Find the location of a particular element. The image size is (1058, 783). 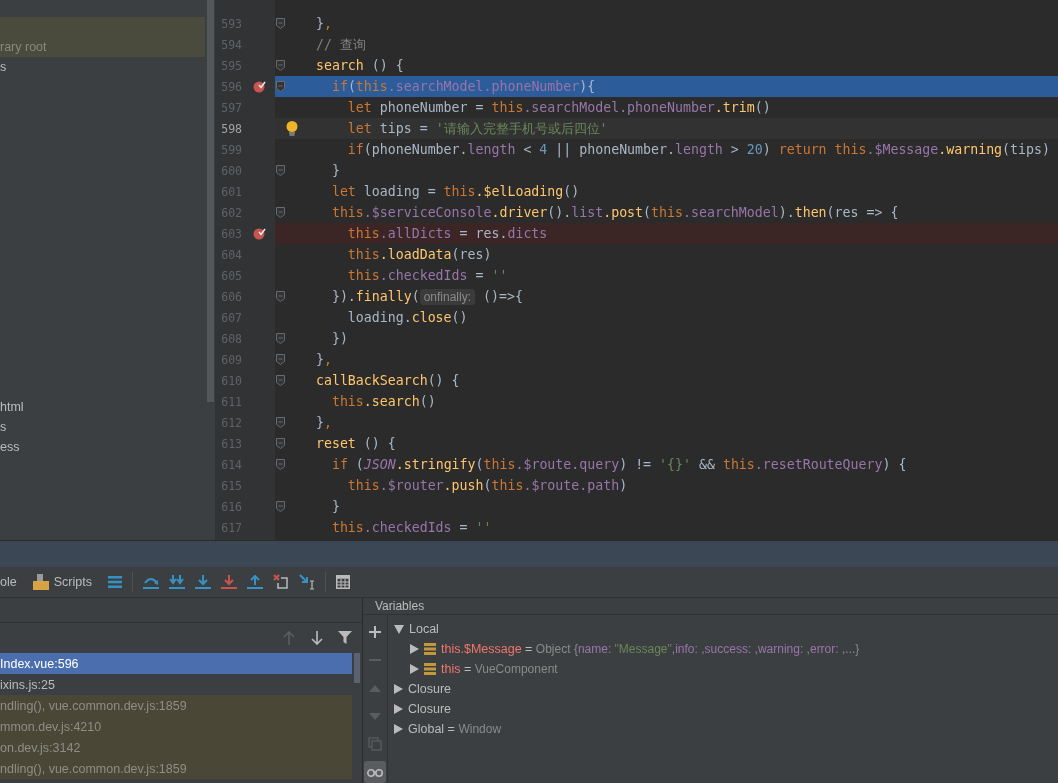

code-line: this.loadData(res) is located at coordinates (419, 255).